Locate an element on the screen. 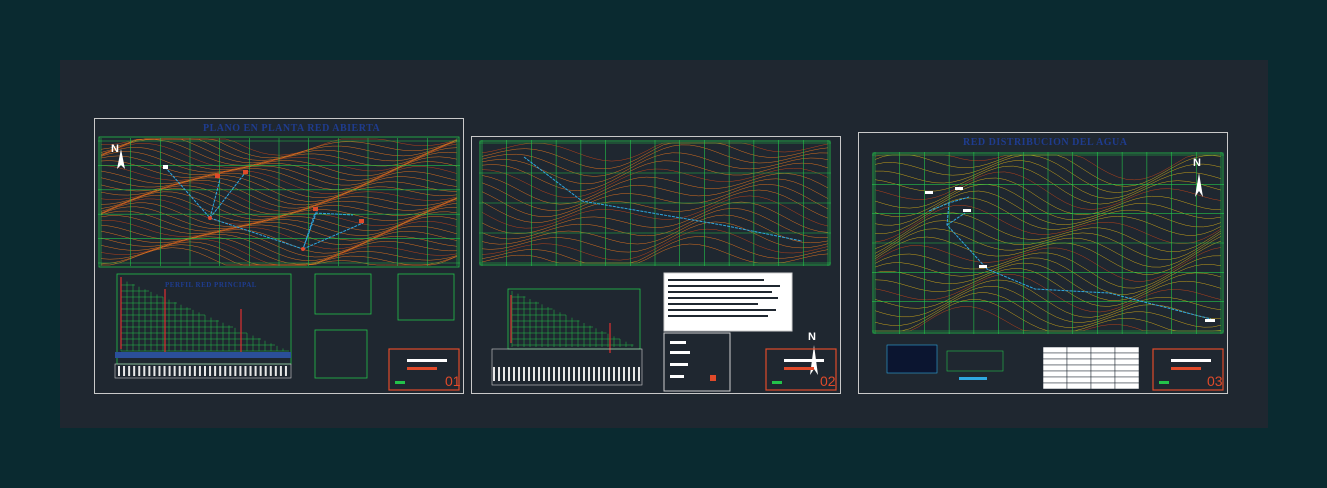 Image resolution: width=1327 pixels, height=488 pixels. sheet-02: N 02 is located at coordinates (656, 265).